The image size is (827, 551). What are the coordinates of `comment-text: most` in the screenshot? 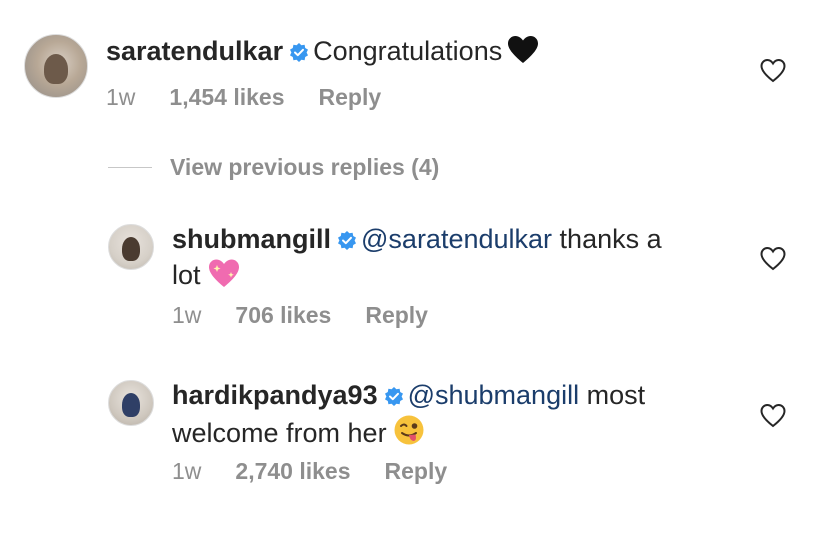 It's located at (616, 395).